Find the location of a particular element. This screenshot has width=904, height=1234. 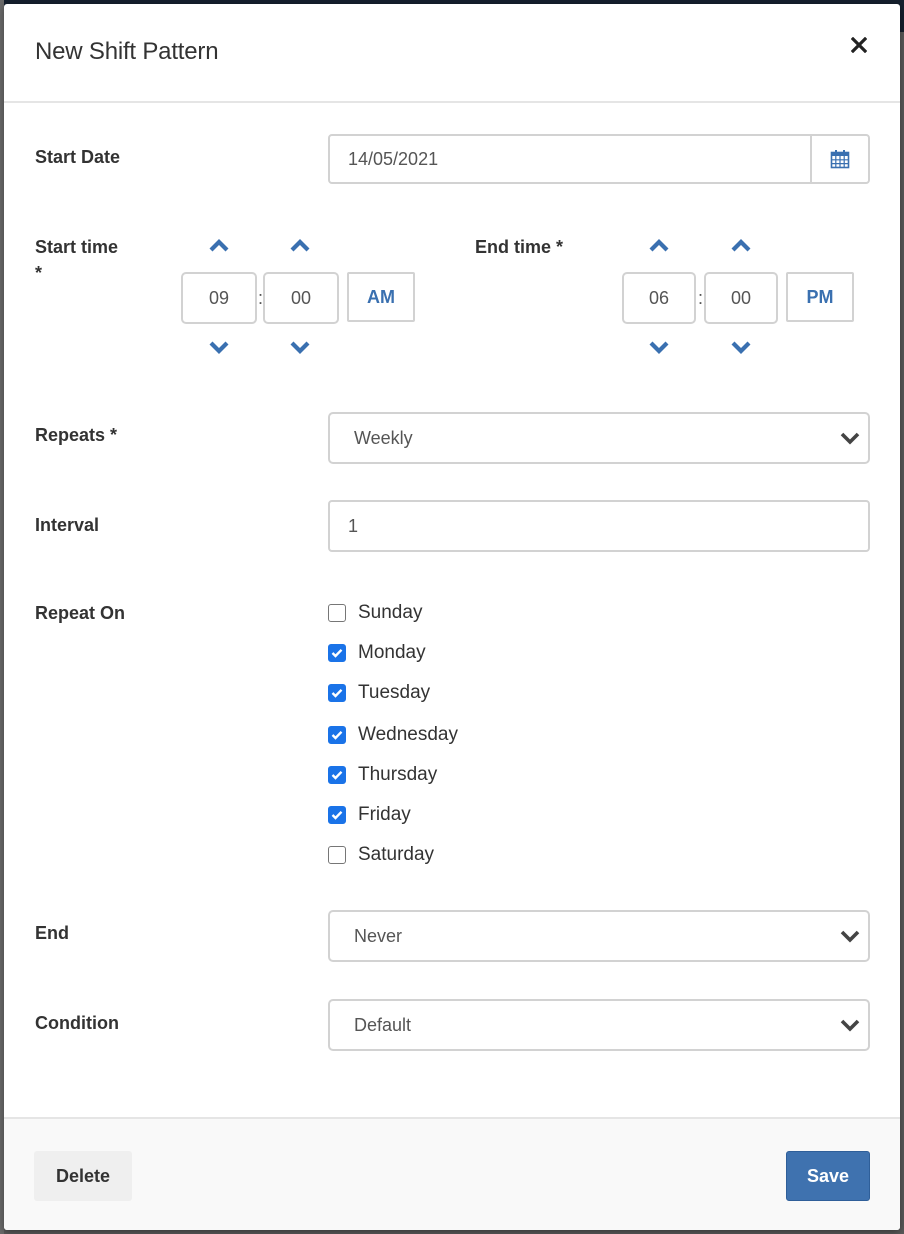

close-icon is located at coordinates (859, 45).